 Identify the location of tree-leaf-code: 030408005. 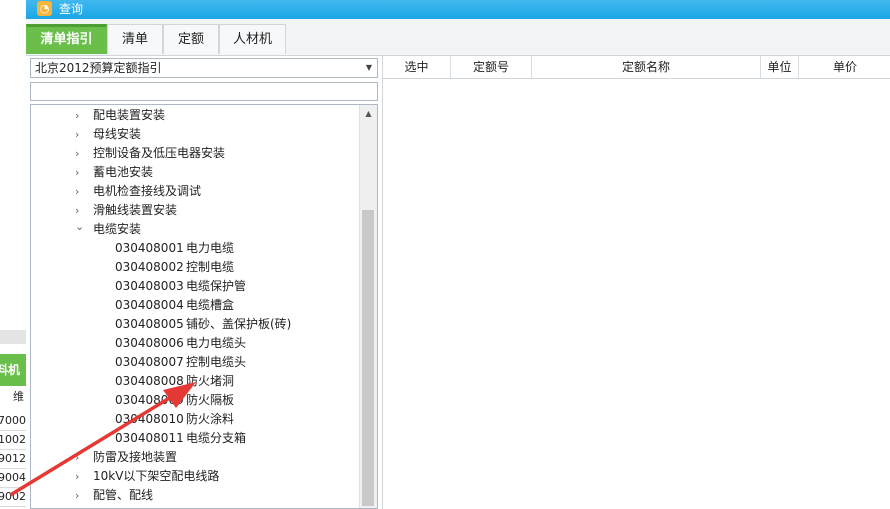
(149, 324).